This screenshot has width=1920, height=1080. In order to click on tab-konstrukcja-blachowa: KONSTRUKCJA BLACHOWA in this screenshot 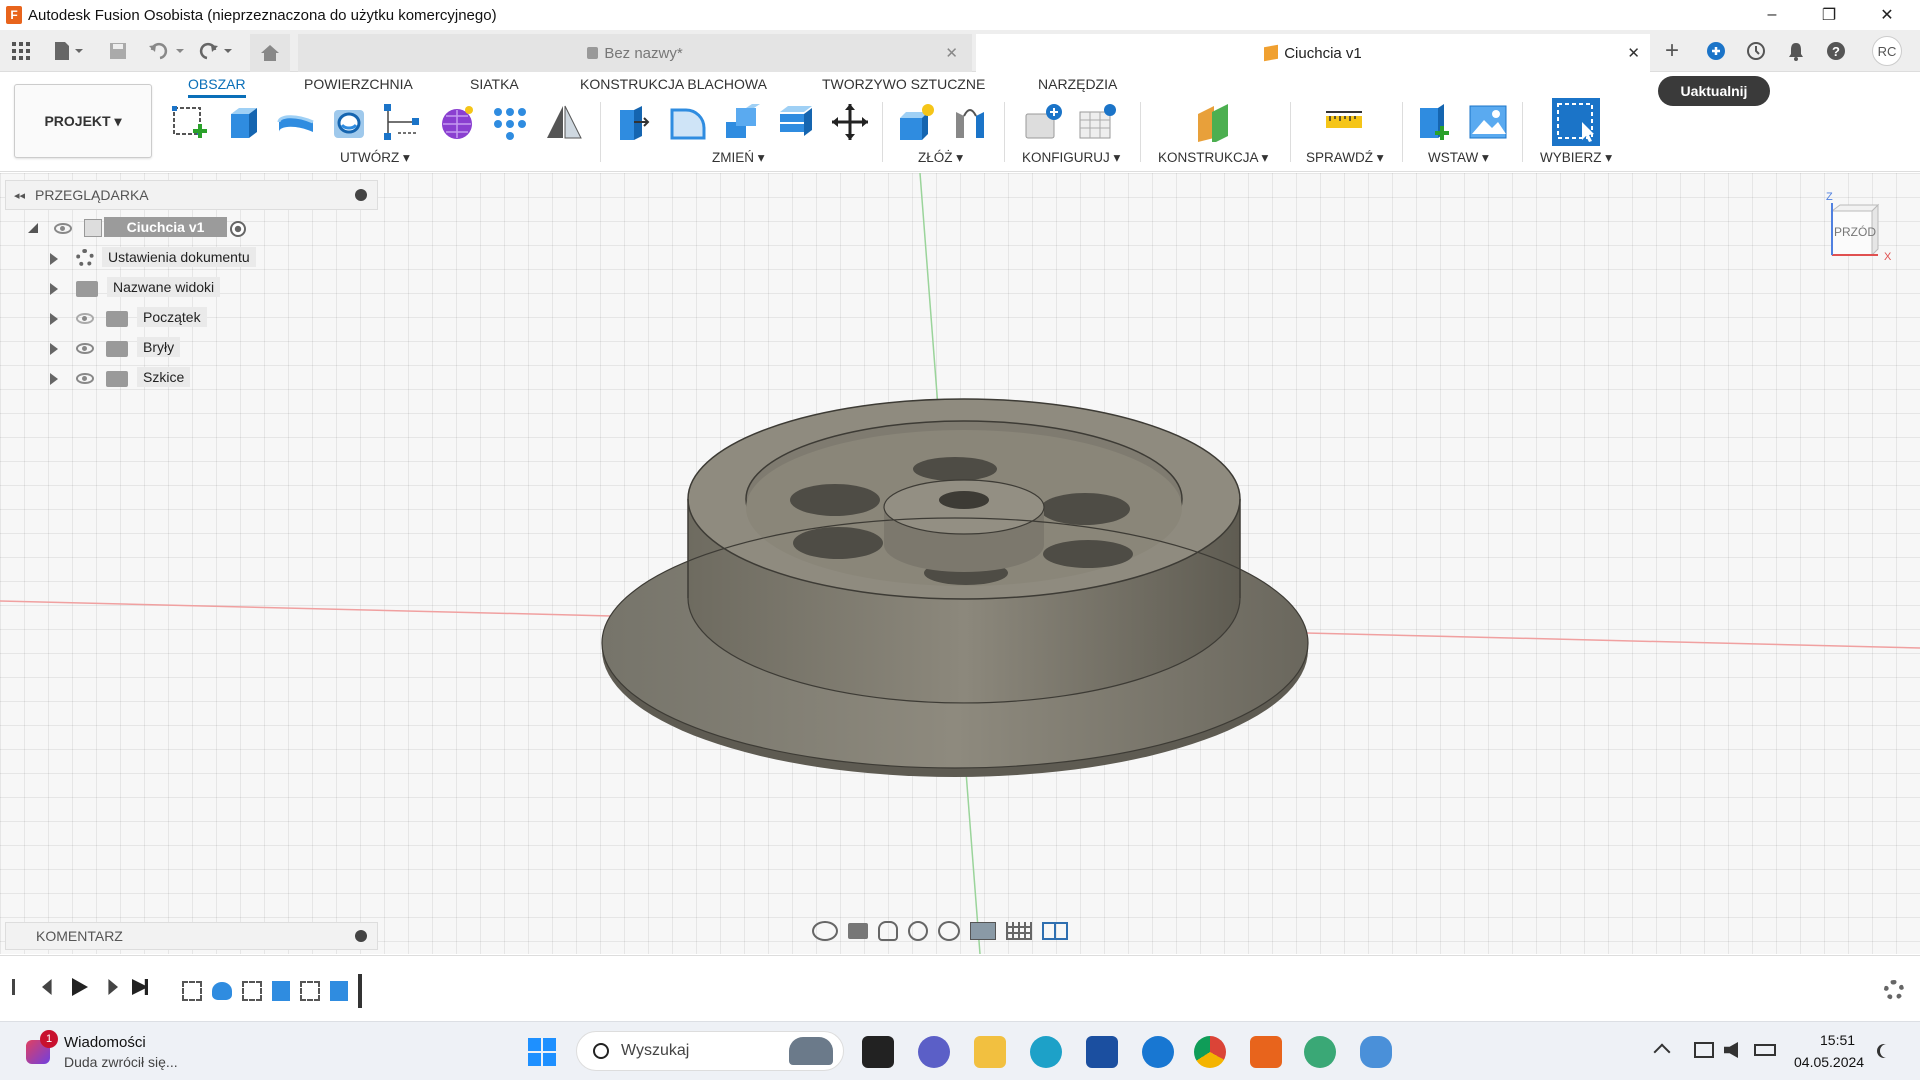, I will do `click(673, 86)`.